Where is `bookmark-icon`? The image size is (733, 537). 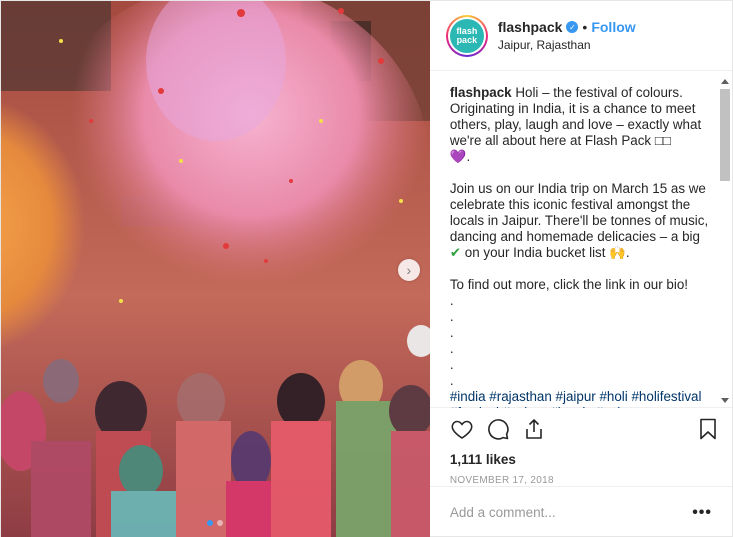 bookmark-icon is located at coordinates (708, 429).